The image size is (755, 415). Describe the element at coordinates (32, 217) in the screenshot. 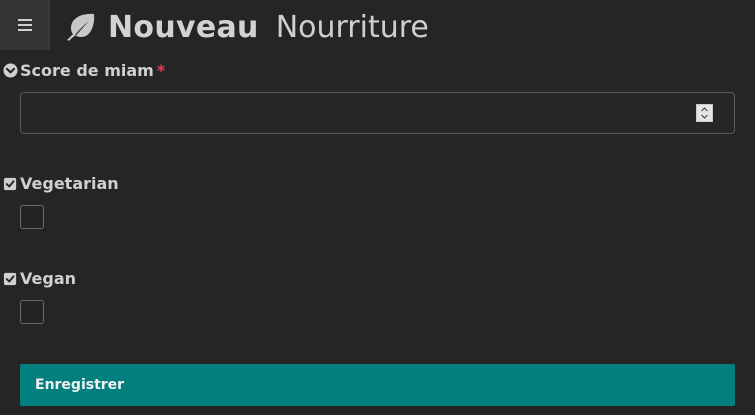

I see `vegetarian-checkbox` at that location.